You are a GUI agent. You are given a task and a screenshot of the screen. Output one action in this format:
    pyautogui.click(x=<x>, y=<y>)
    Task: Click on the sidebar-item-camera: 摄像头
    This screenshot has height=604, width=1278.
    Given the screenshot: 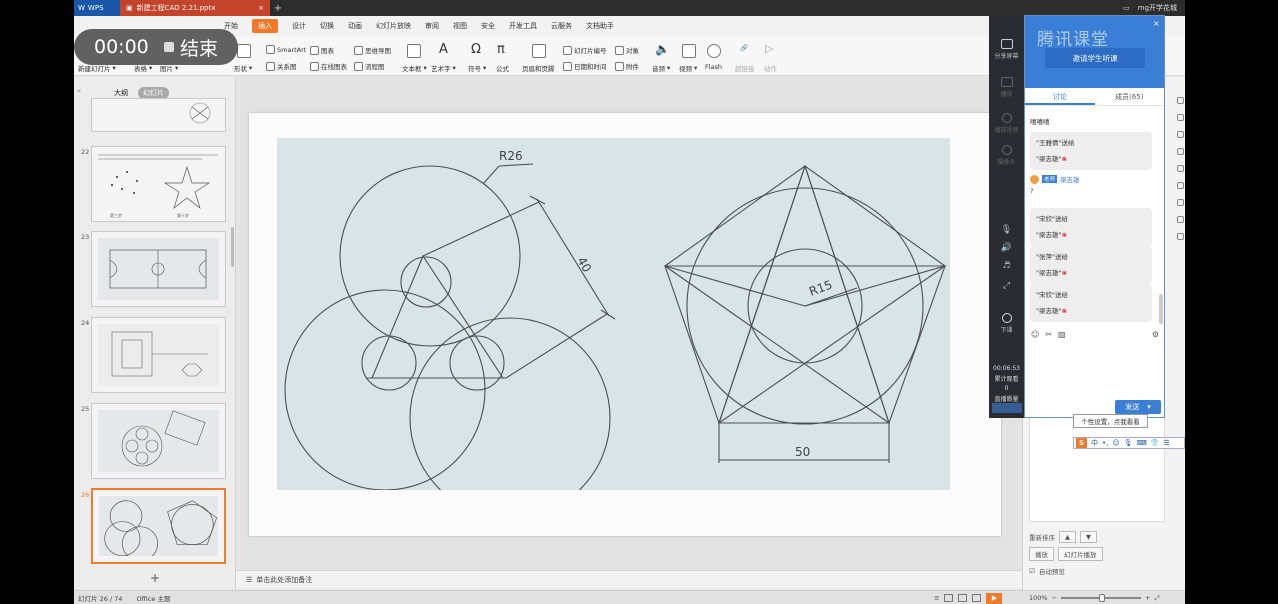 What is the action you would take?
    pyautogui.click(x=1006, y=155)
    